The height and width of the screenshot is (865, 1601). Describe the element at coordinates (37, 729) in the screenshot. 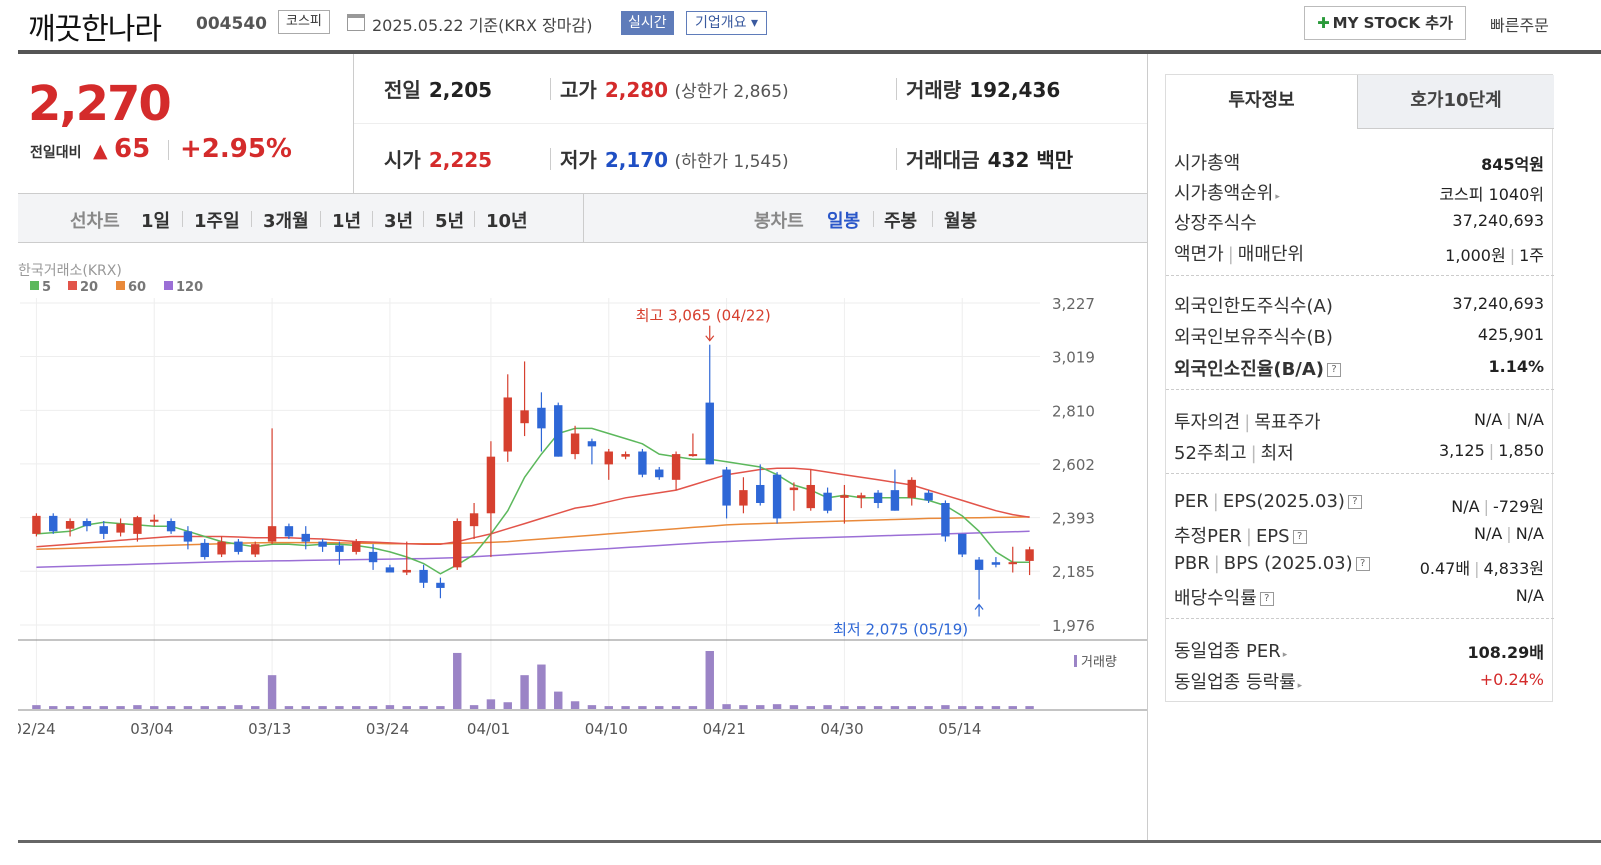

I see `x-tick-label: 02/24` at that location.